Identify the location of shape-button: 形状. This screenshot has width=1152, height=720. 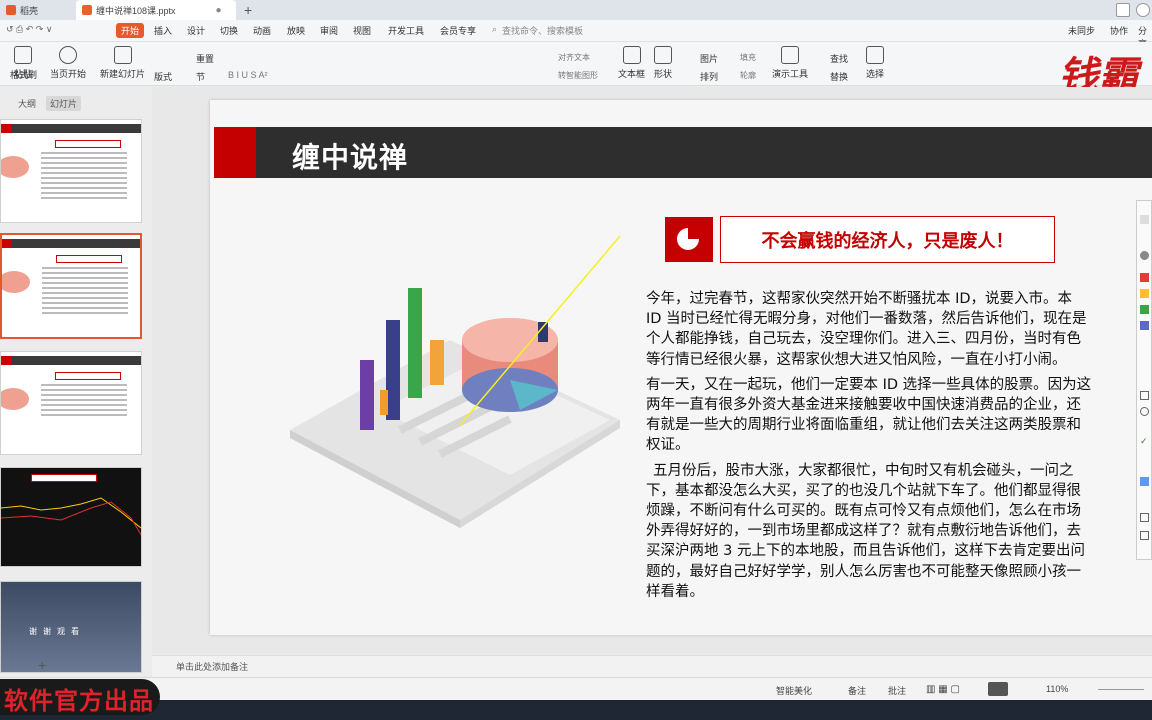
(663, 63).